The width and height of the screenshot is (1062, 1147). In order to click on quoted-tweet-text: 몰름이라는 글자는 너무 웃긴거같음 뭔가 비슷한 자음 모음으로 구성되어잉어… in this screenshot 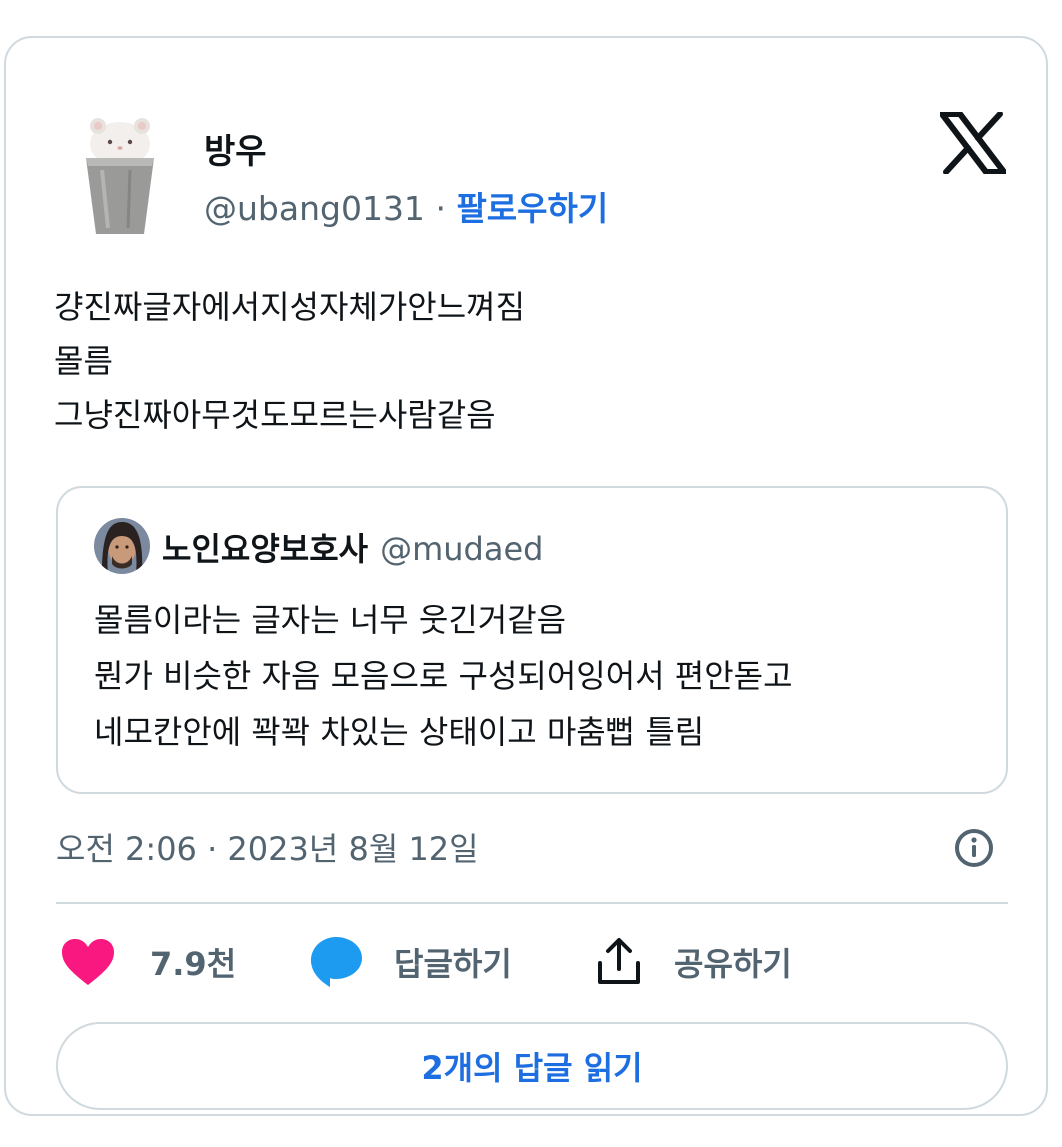, I will do `click(443, 676)`.